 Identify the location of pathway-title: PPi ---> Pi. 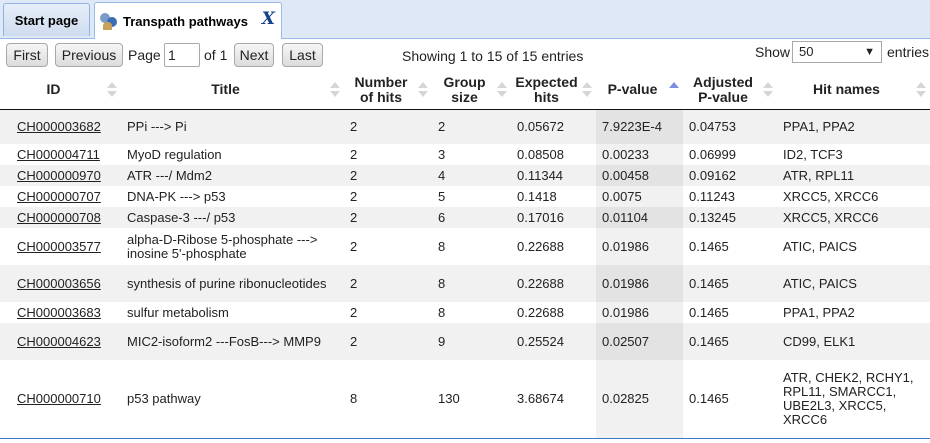
(232, 126).